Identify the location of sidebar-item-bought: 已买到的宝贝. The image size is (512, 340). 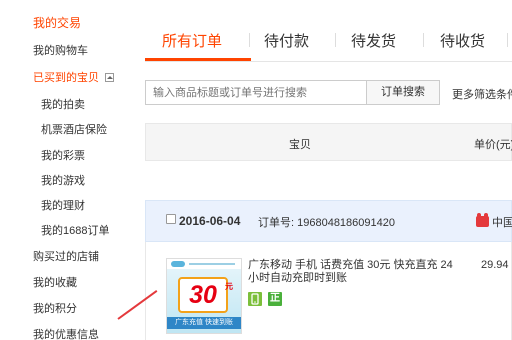
(73, 77).